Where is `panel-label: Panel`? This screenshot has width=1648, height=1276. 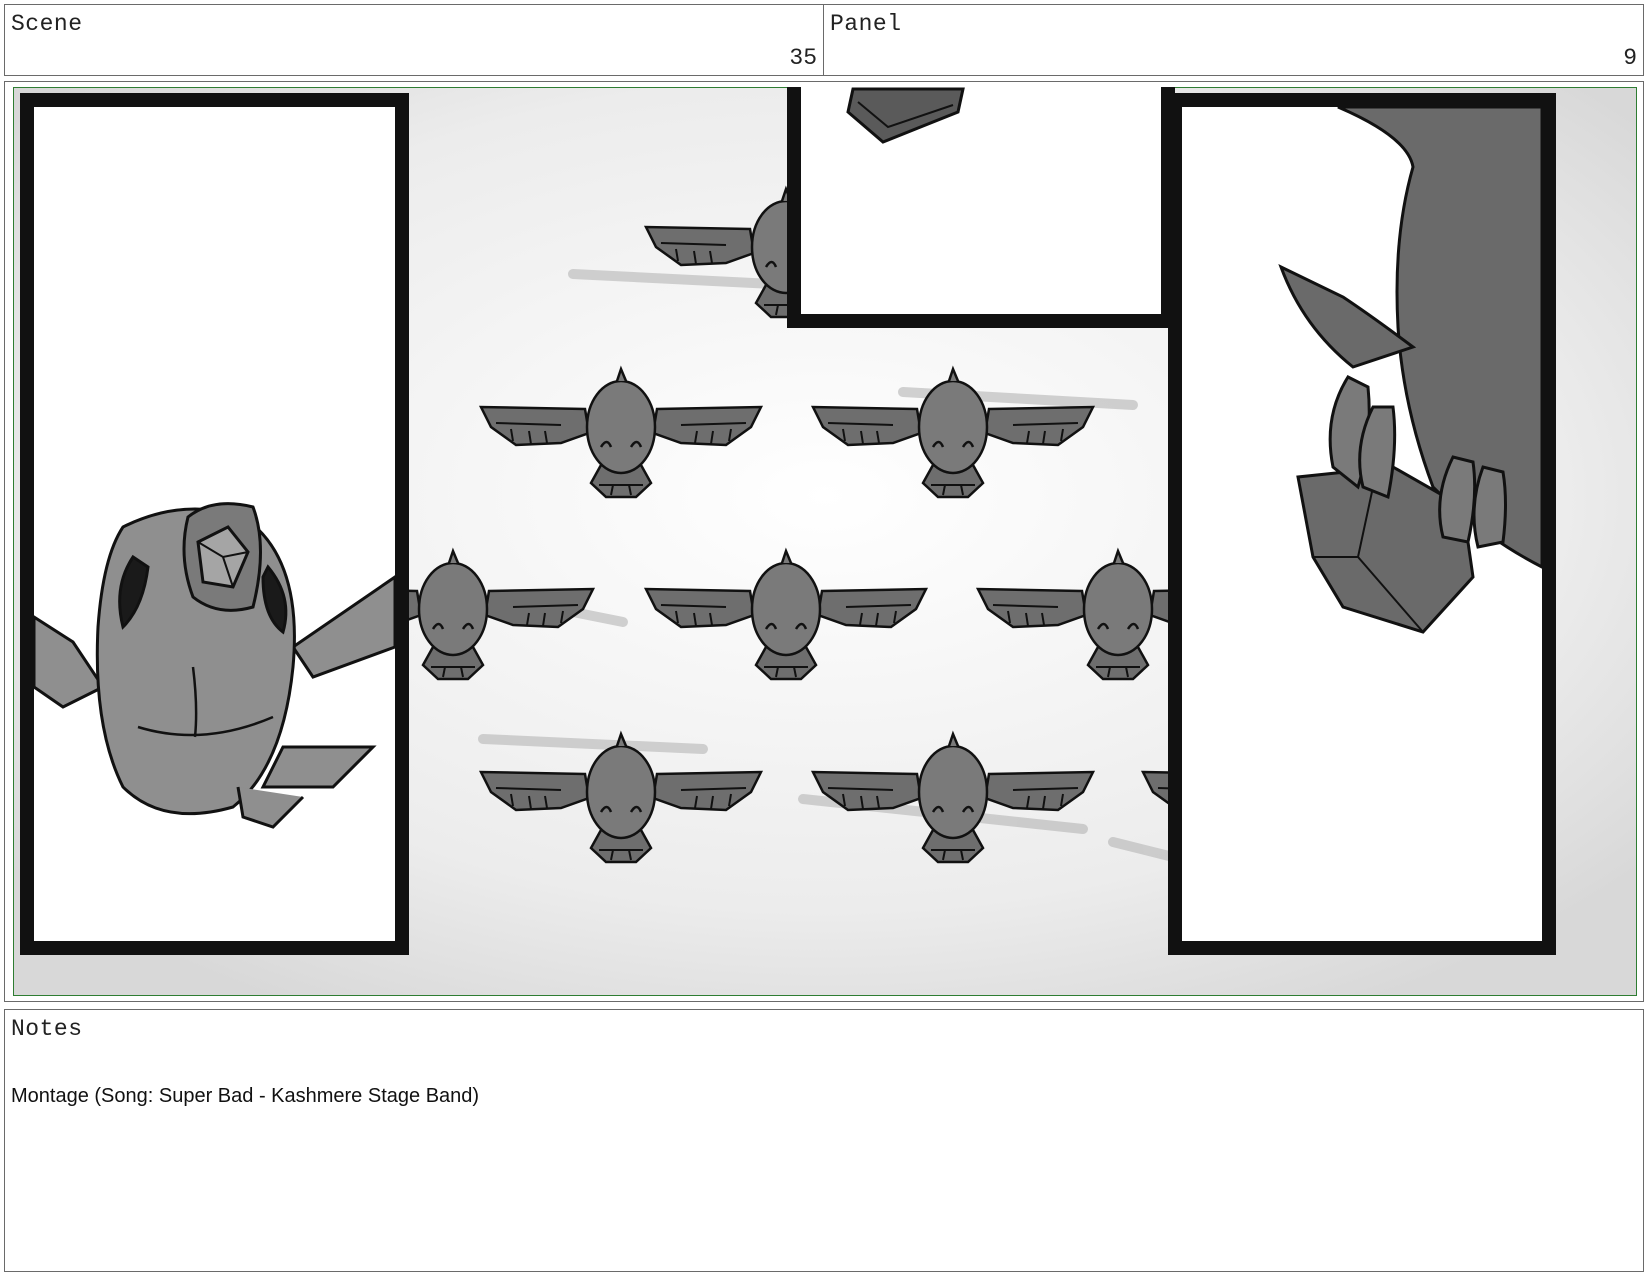
panel-label: Panel is located at coordinates (866, 24).